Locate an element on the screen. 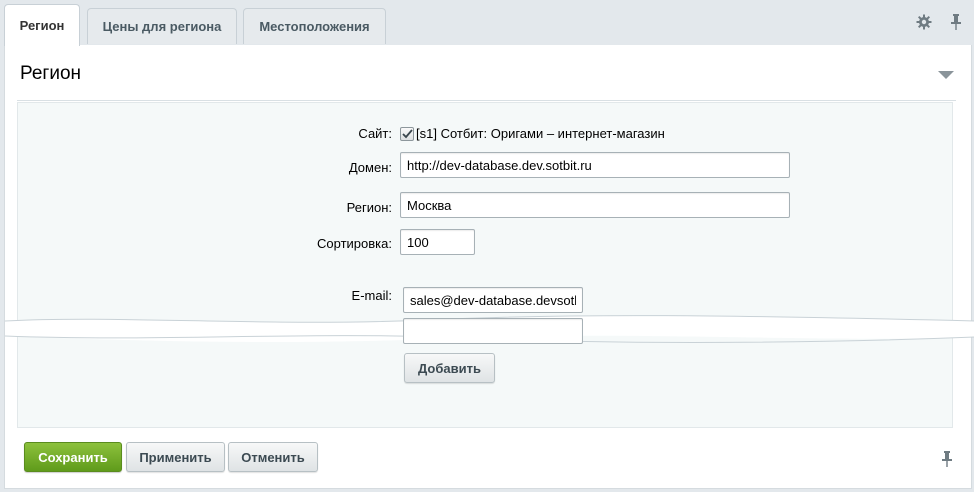 The height and width of the screenshot is (492, 974). site-checkbox is located at coordinates (407, 134).